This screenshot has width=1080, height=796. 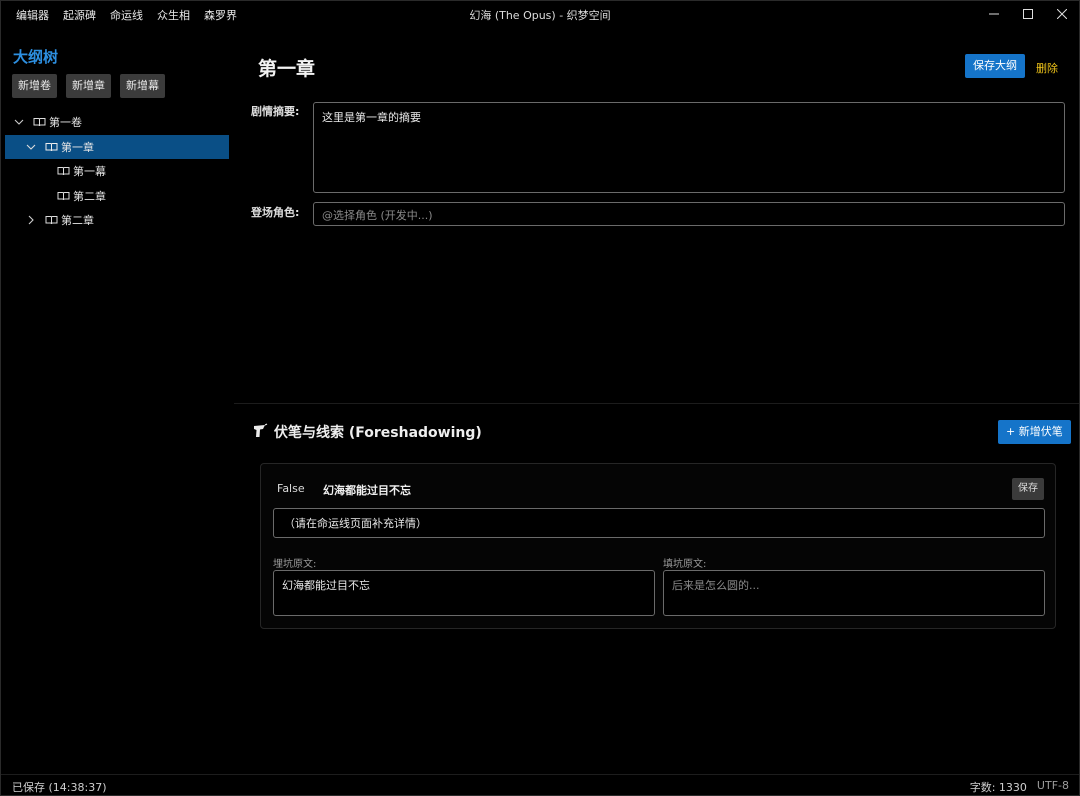 What do you see at coordinates (275, 212) in the screenshot?
I see `characters-label: 登场角色:` at bounding box center [275, 212].